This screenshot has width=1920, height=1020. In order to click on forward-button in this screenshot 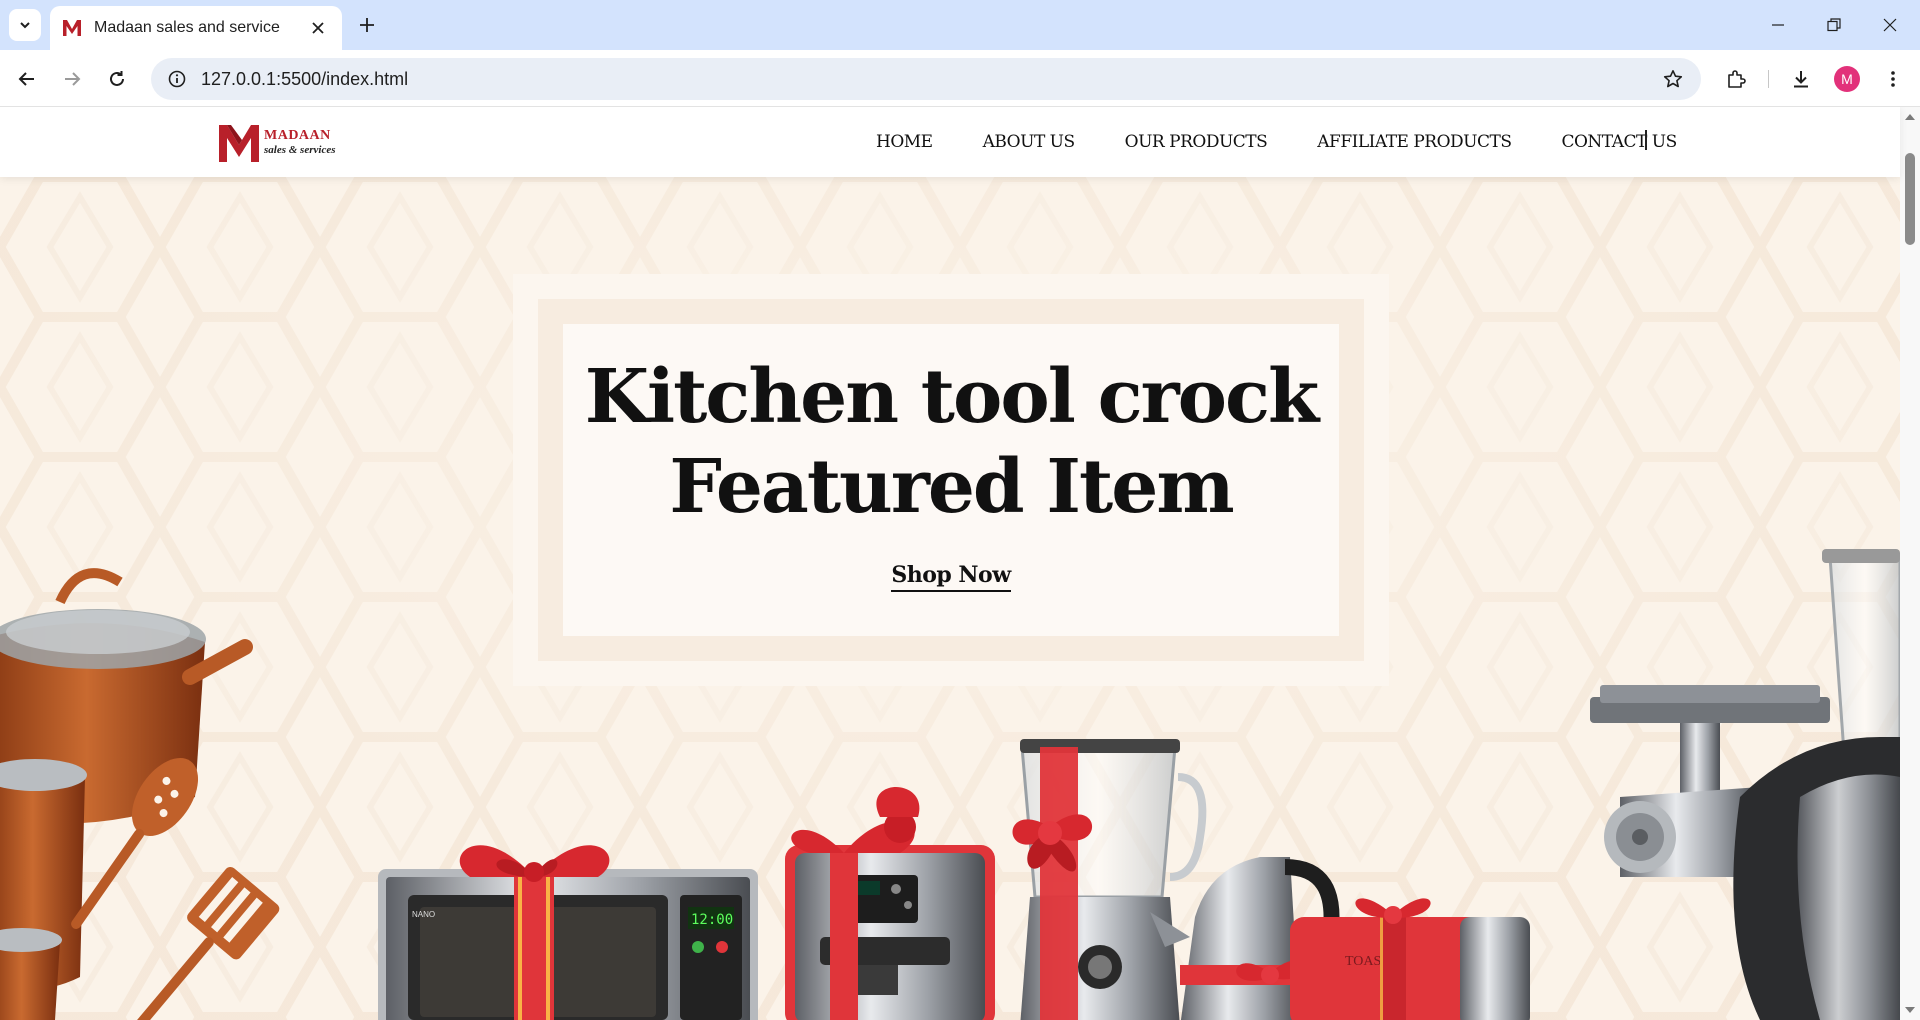, I will do `click(72, 79)`.